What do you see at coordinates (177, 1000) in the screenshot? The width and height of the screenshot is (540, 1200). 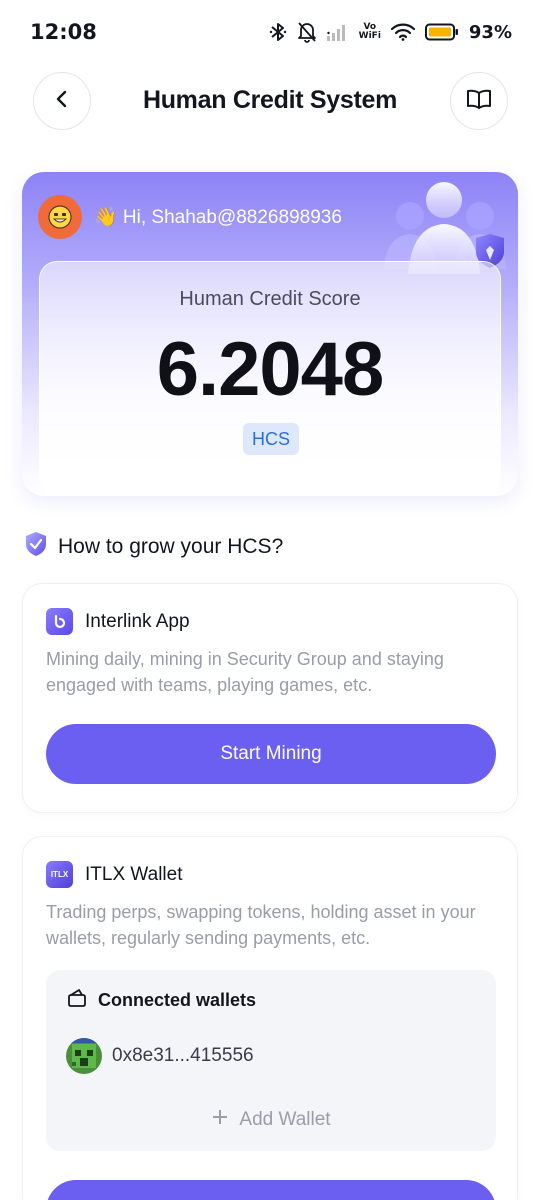 I see `connected-wallets-title: Connected wallets` at bounding box center [177, 1000].